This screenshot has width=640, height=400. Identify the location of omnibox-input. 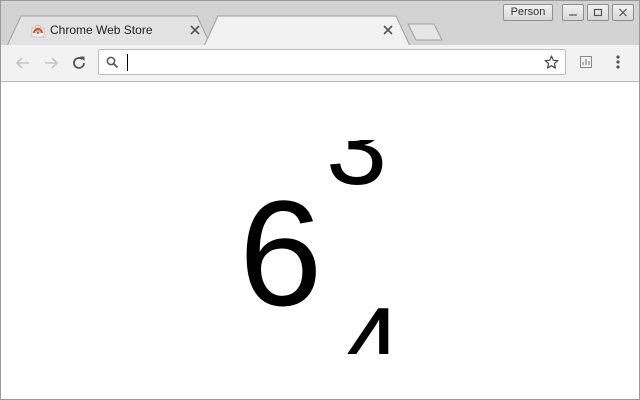
(330, 62).